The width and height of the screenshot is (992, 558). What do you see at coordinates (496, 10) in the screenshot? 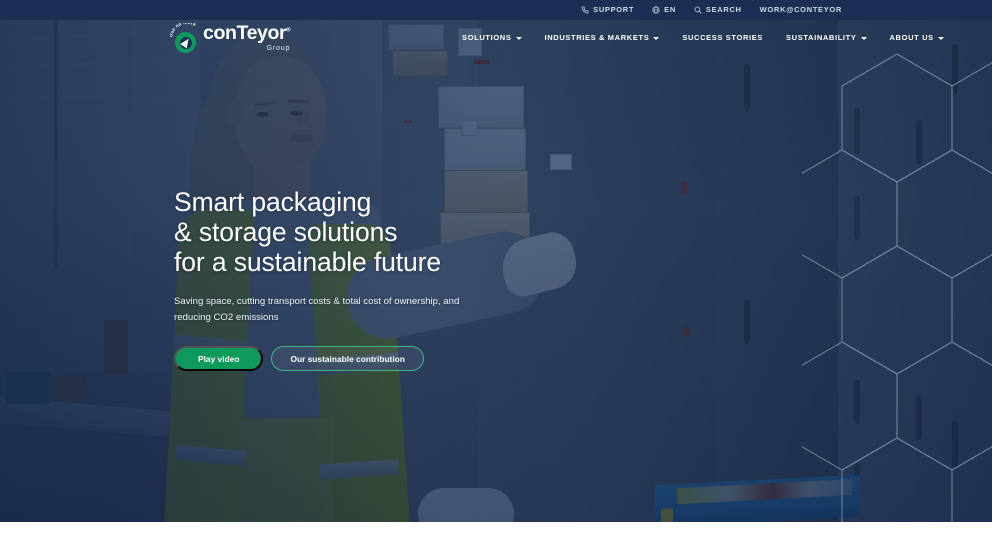
I see `utility-bar: SUPPORT EN SEARCH WORK@CONTEYOR` at bounding box center [496, 10].